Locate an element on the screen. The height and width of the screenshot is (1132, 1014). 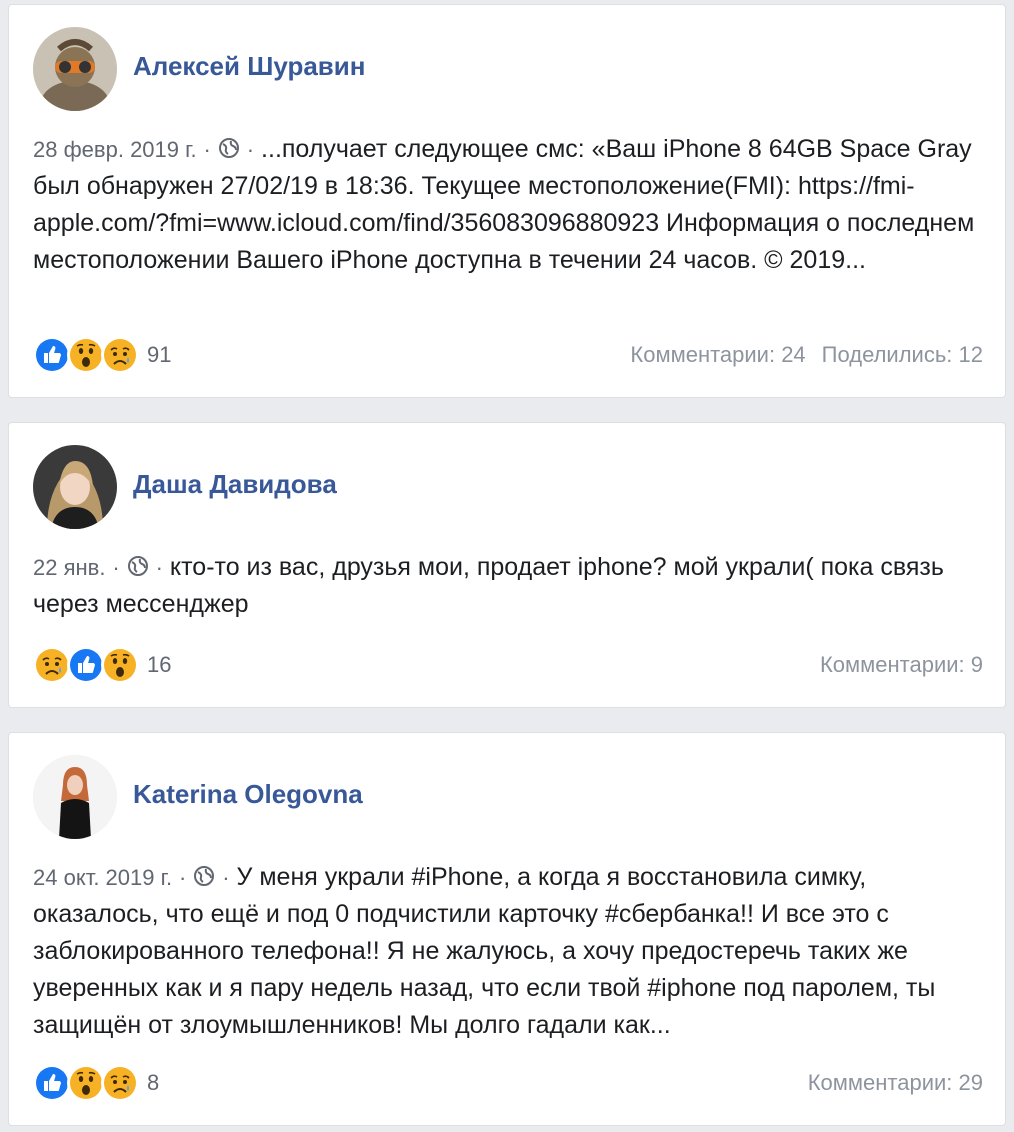
reactions: 91 is located at coordinates (102, 355).